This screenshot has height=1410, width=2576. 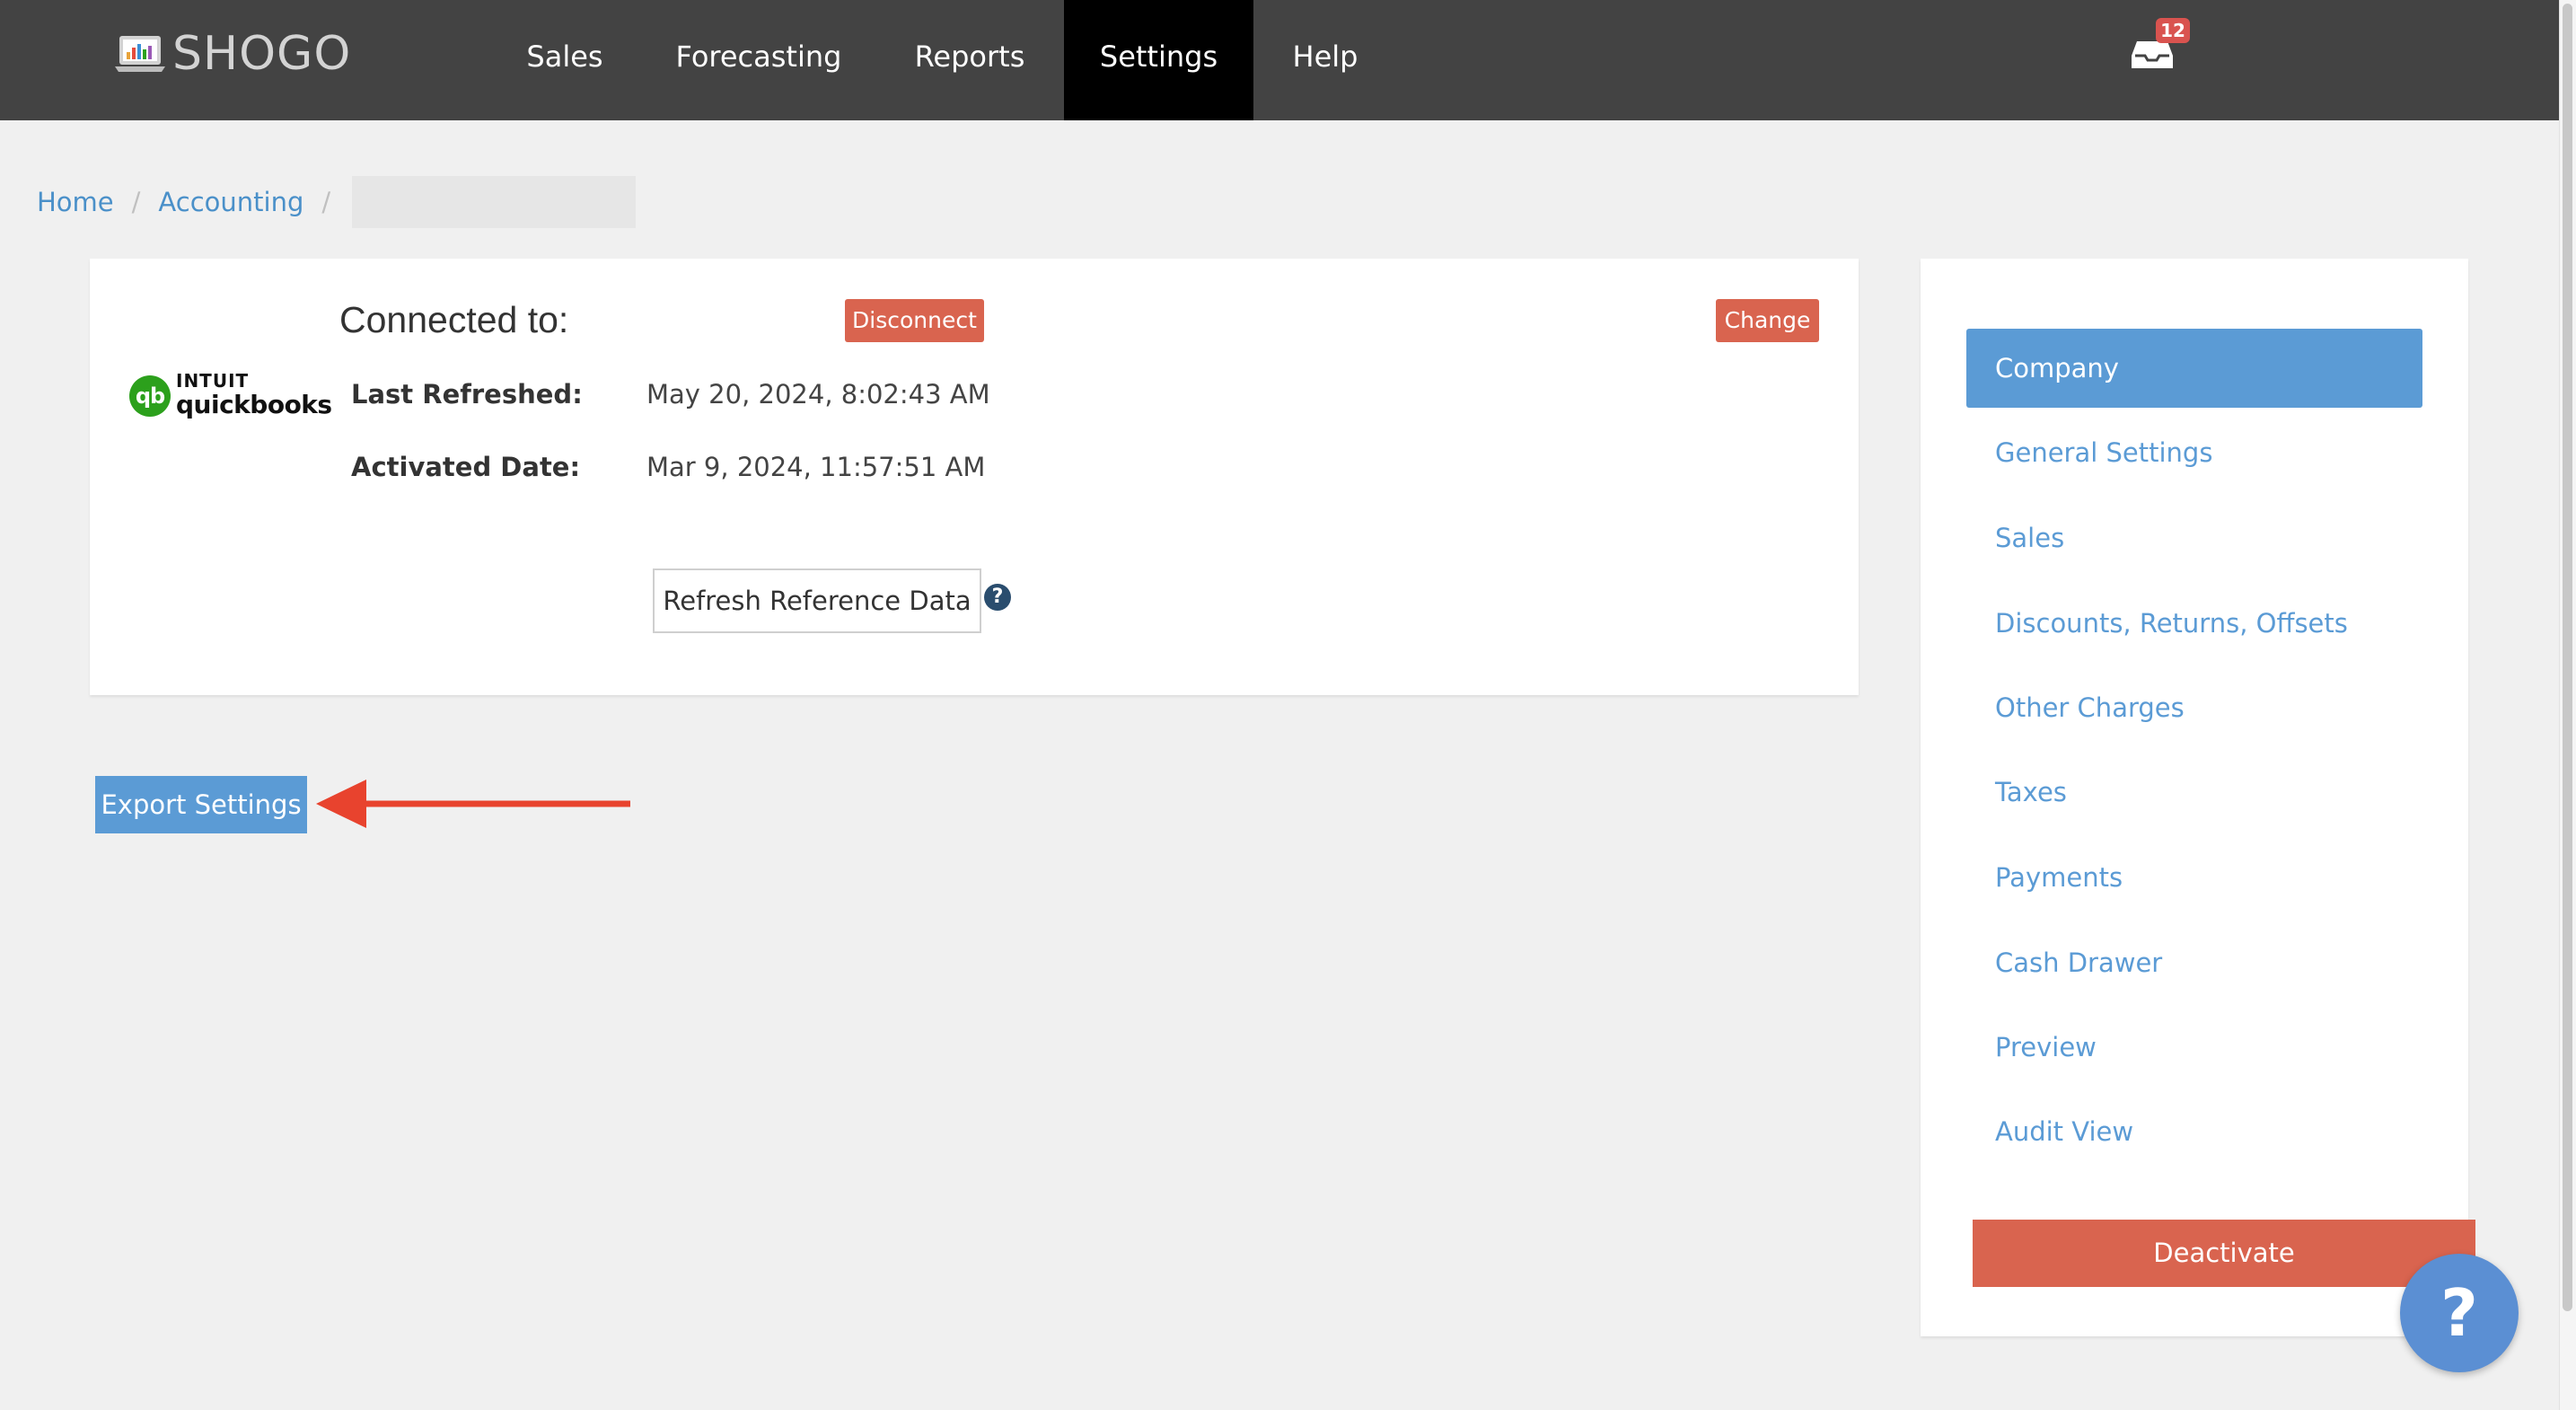 I want to click on sidebar-item-discounts-returns-offsets: Discounts, Returns, Offsets, so click(x=2194, y=623).